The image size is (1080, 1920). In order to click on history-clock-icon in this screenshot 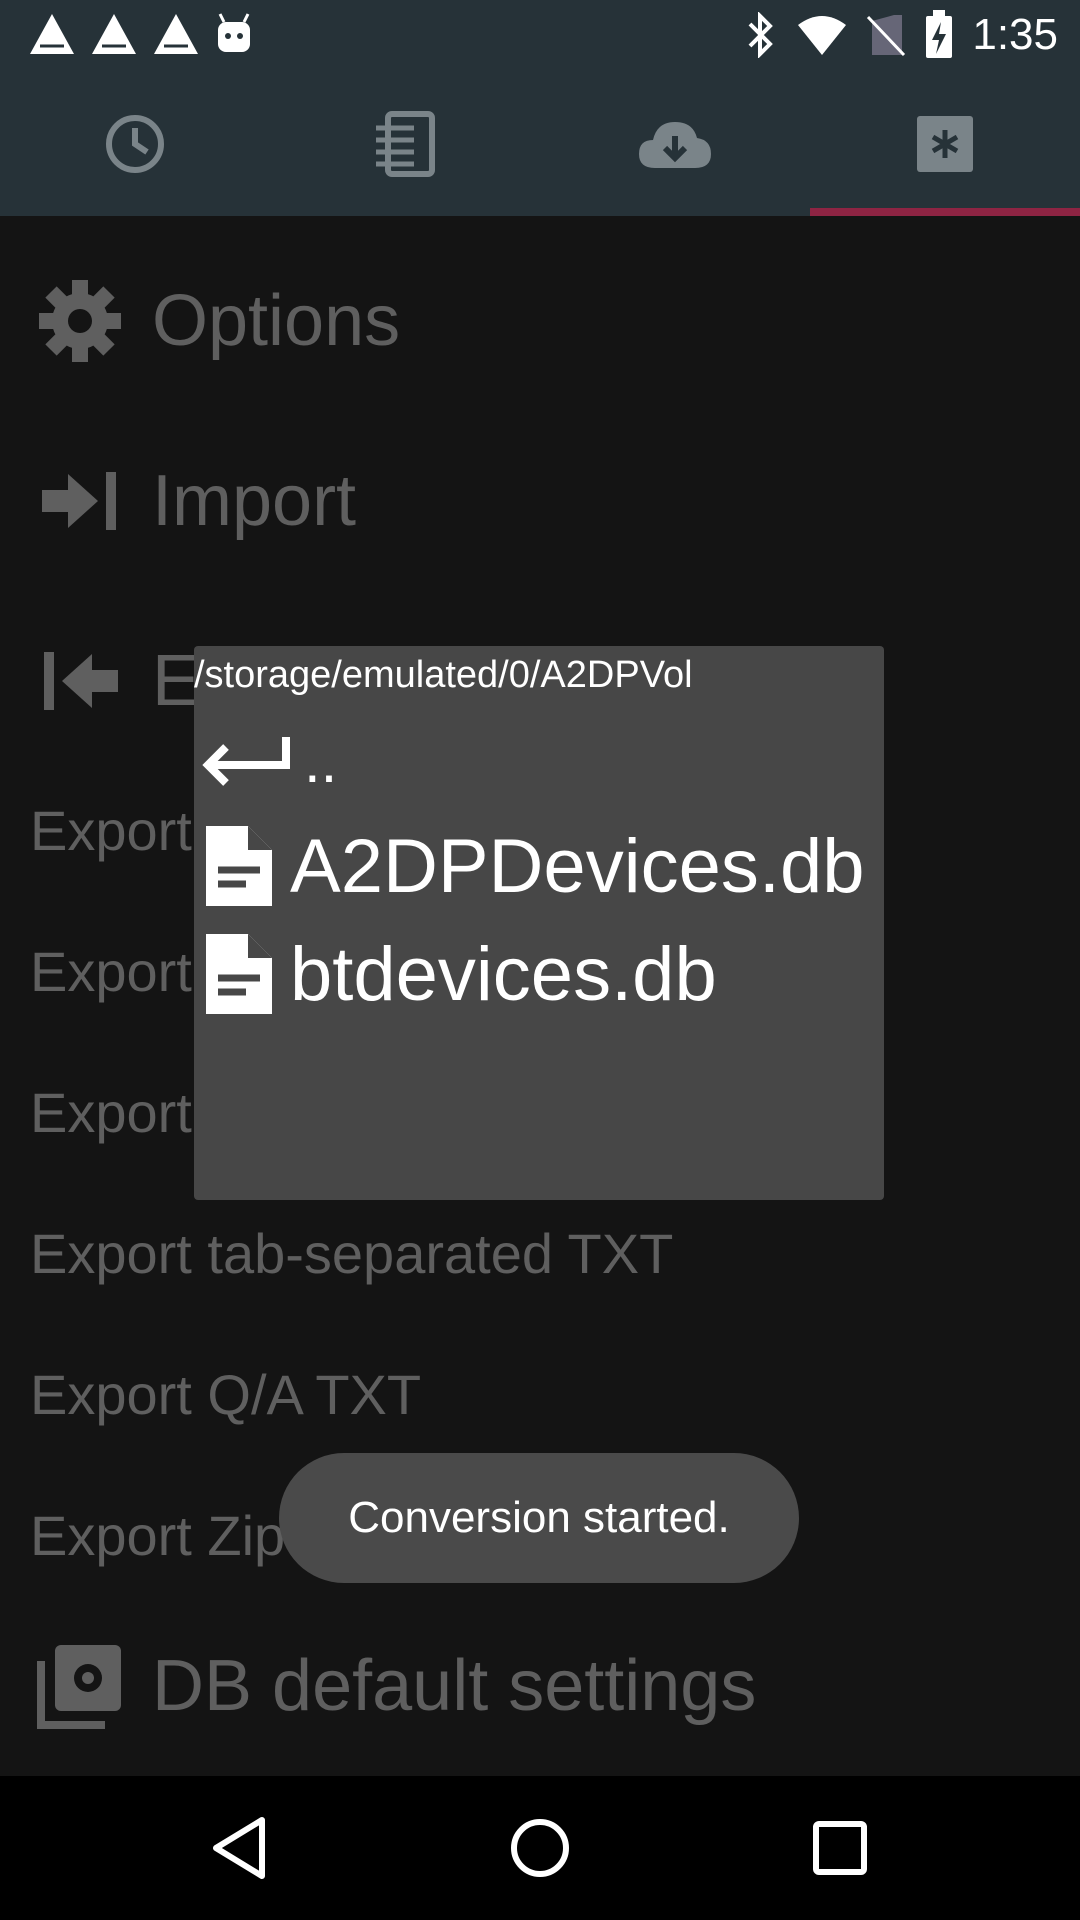, I will do `click(135, 144)`.